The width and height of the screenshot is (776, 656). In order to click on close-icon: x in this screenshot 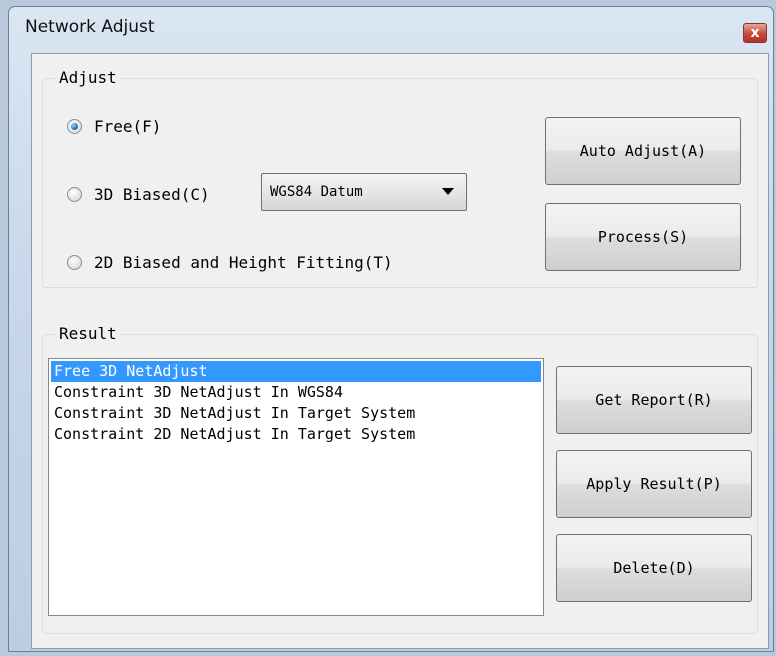, I will do `click(755, 33)`.